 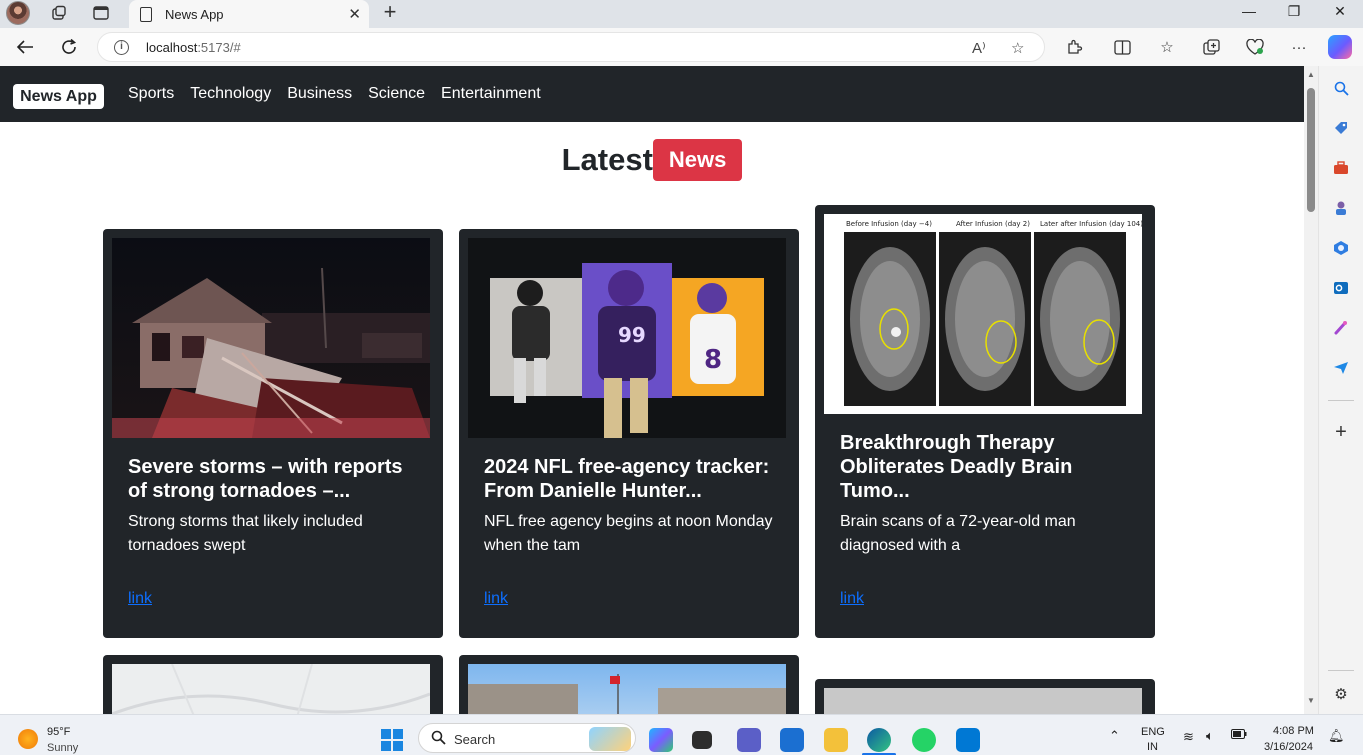 What do you see at coordinates (146, 14) in the screenshot?
I see `page-icon` at bounding box center [146, 14].